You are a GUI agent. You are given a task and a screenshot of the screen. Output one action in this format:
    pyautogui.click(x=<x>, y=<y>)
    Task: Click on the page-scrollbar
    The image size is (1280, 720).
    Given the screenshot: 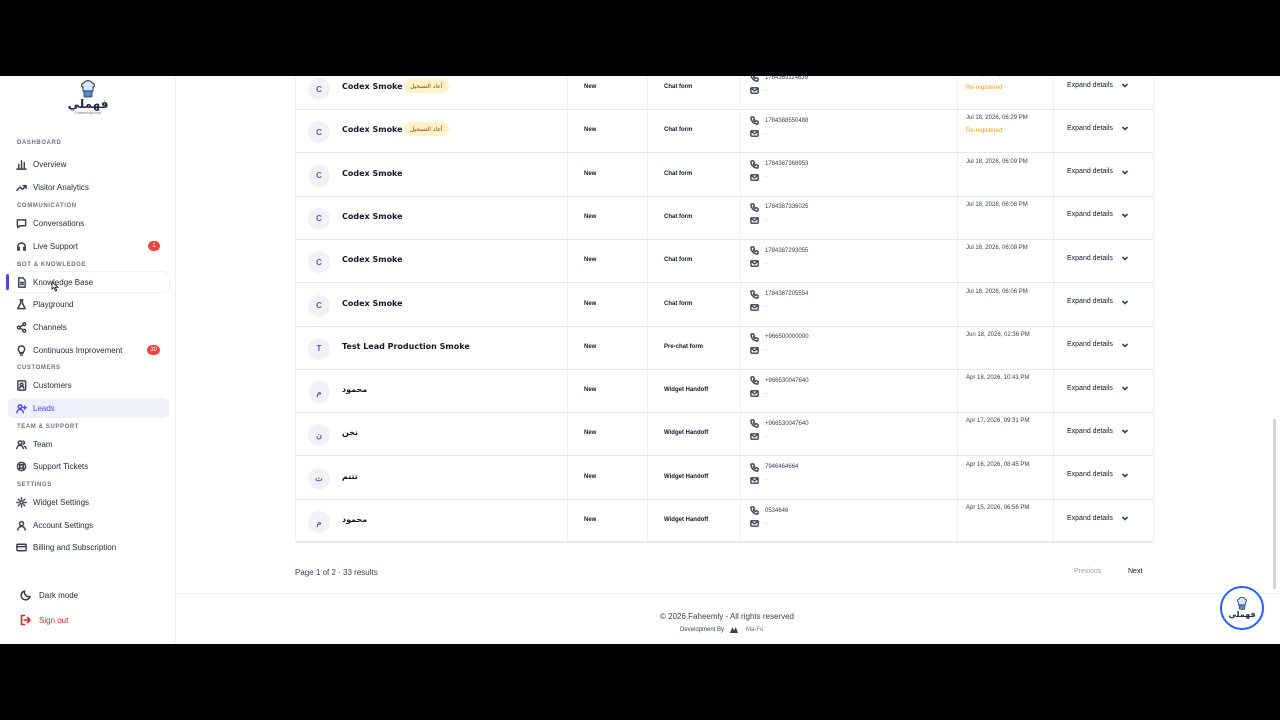 What is the action you would take?
    pyautogui.click(x=1274, y=504)
    